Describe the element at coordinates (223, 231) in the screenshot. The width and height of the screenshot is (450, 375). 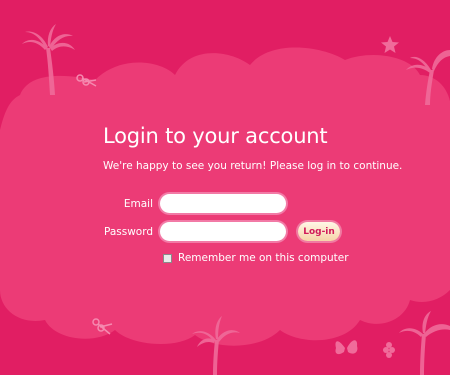
I see `password-field` at that location.